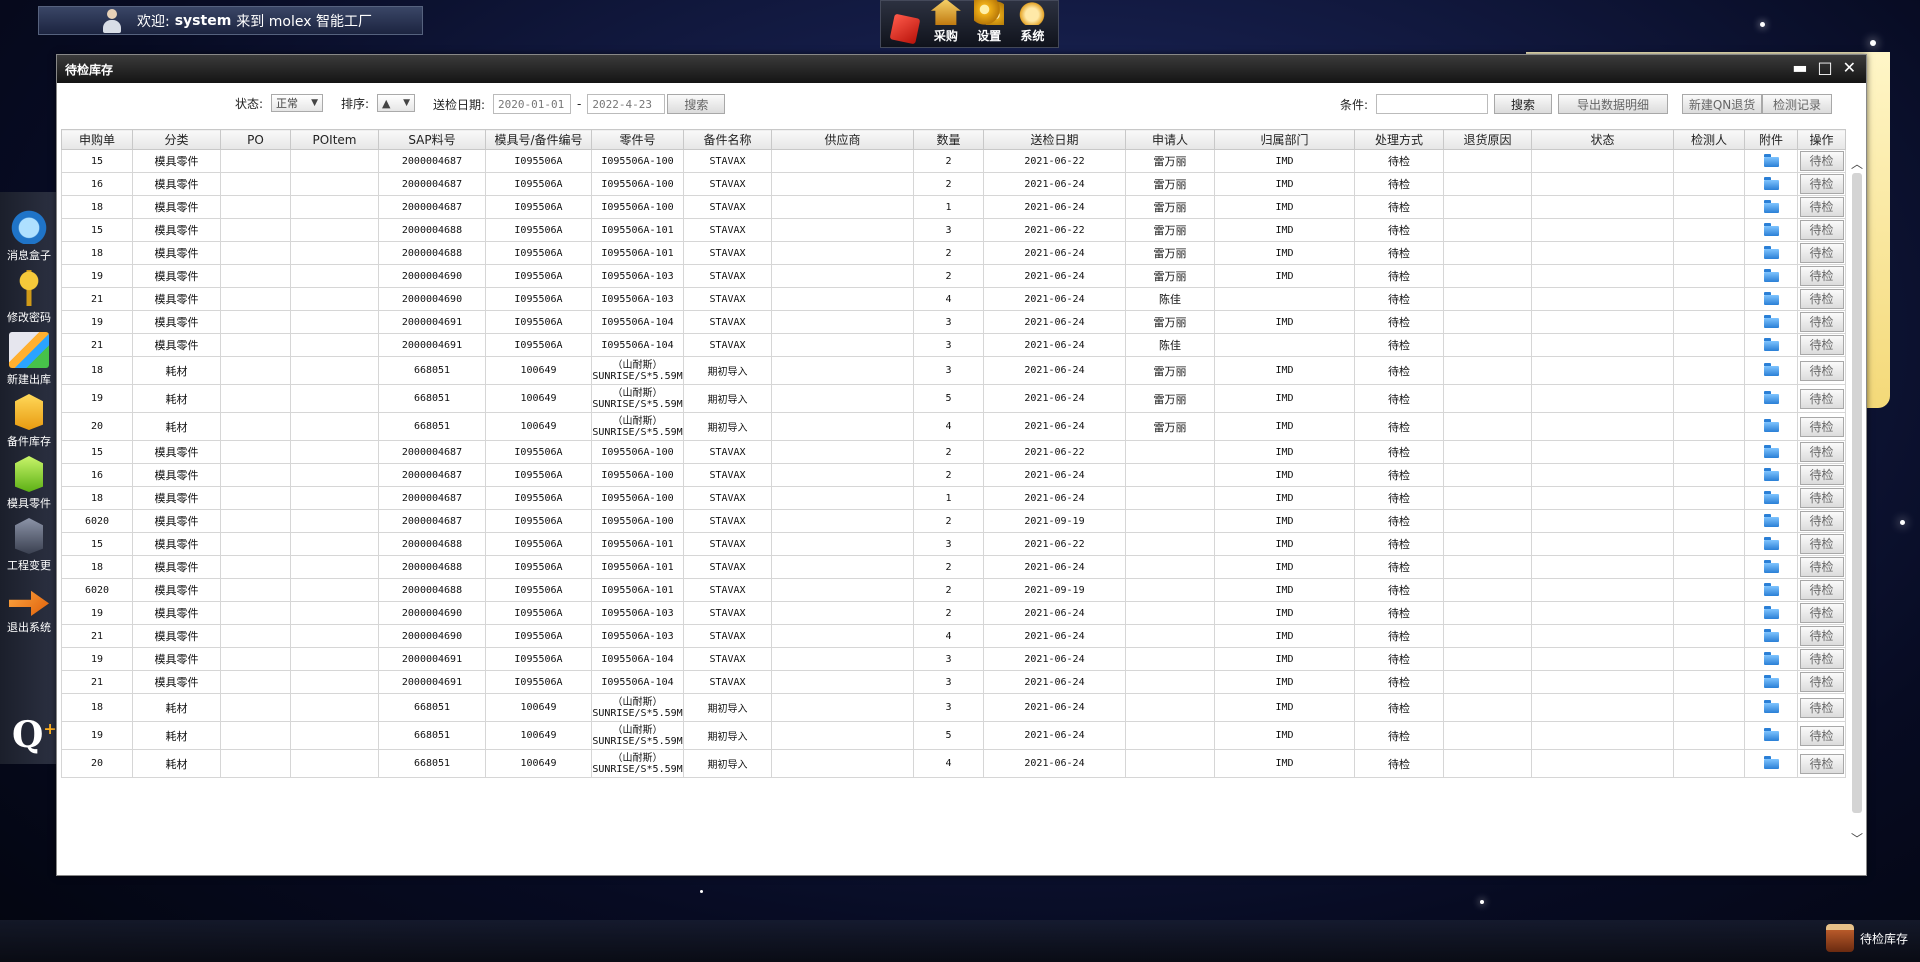 This screenshot has height=962, width=1920. I want to click on dock-item-message-box: 消息盒子, so click(29, 235).